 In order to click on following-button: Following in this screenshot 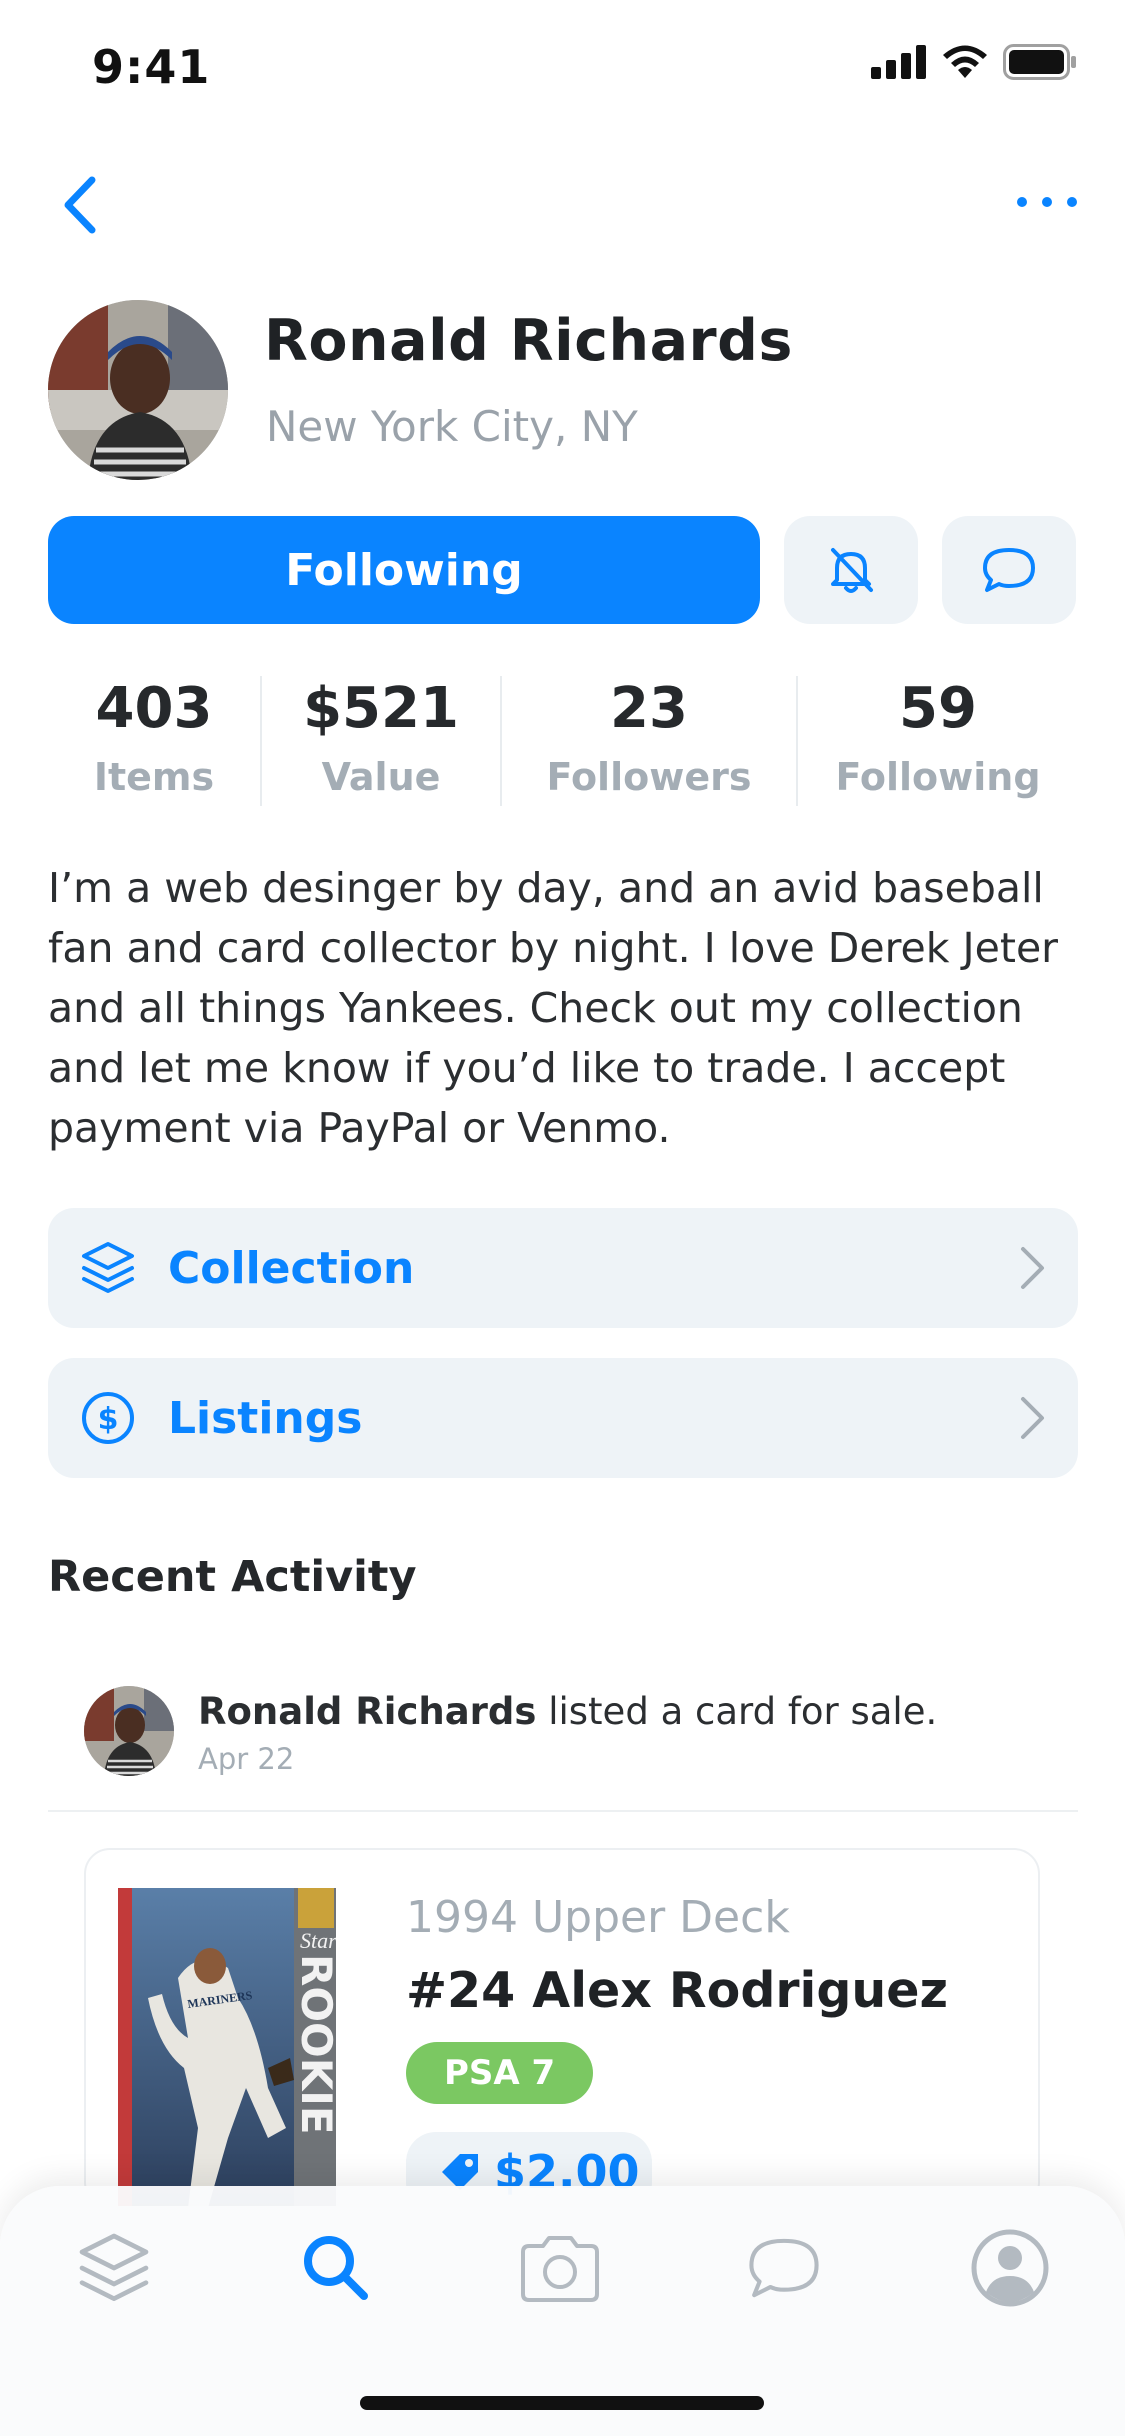, I will do `click(404, 570)`.